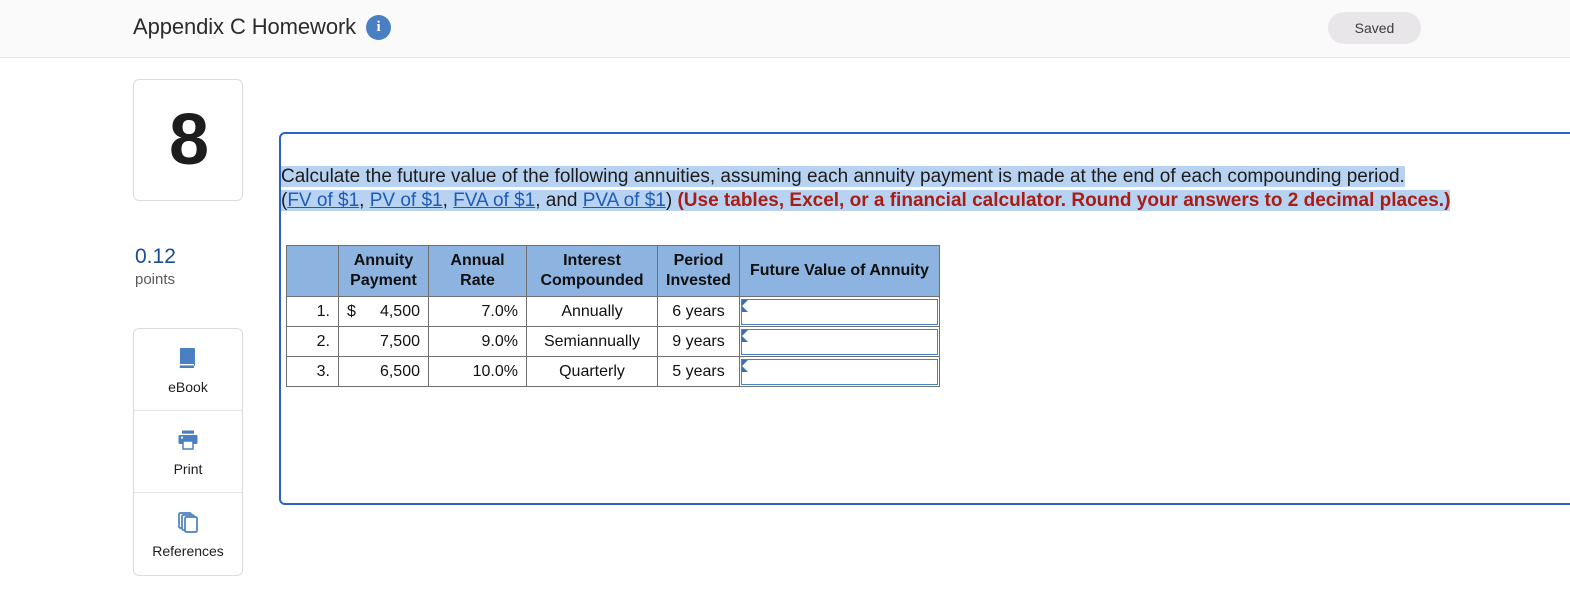 The height and width of the screenshot is (591, 1570). What do you see at coordinates (245, 26) in the screenshot?
I see `page-title: Appendix C Homework` at bounding box center [245, 26].